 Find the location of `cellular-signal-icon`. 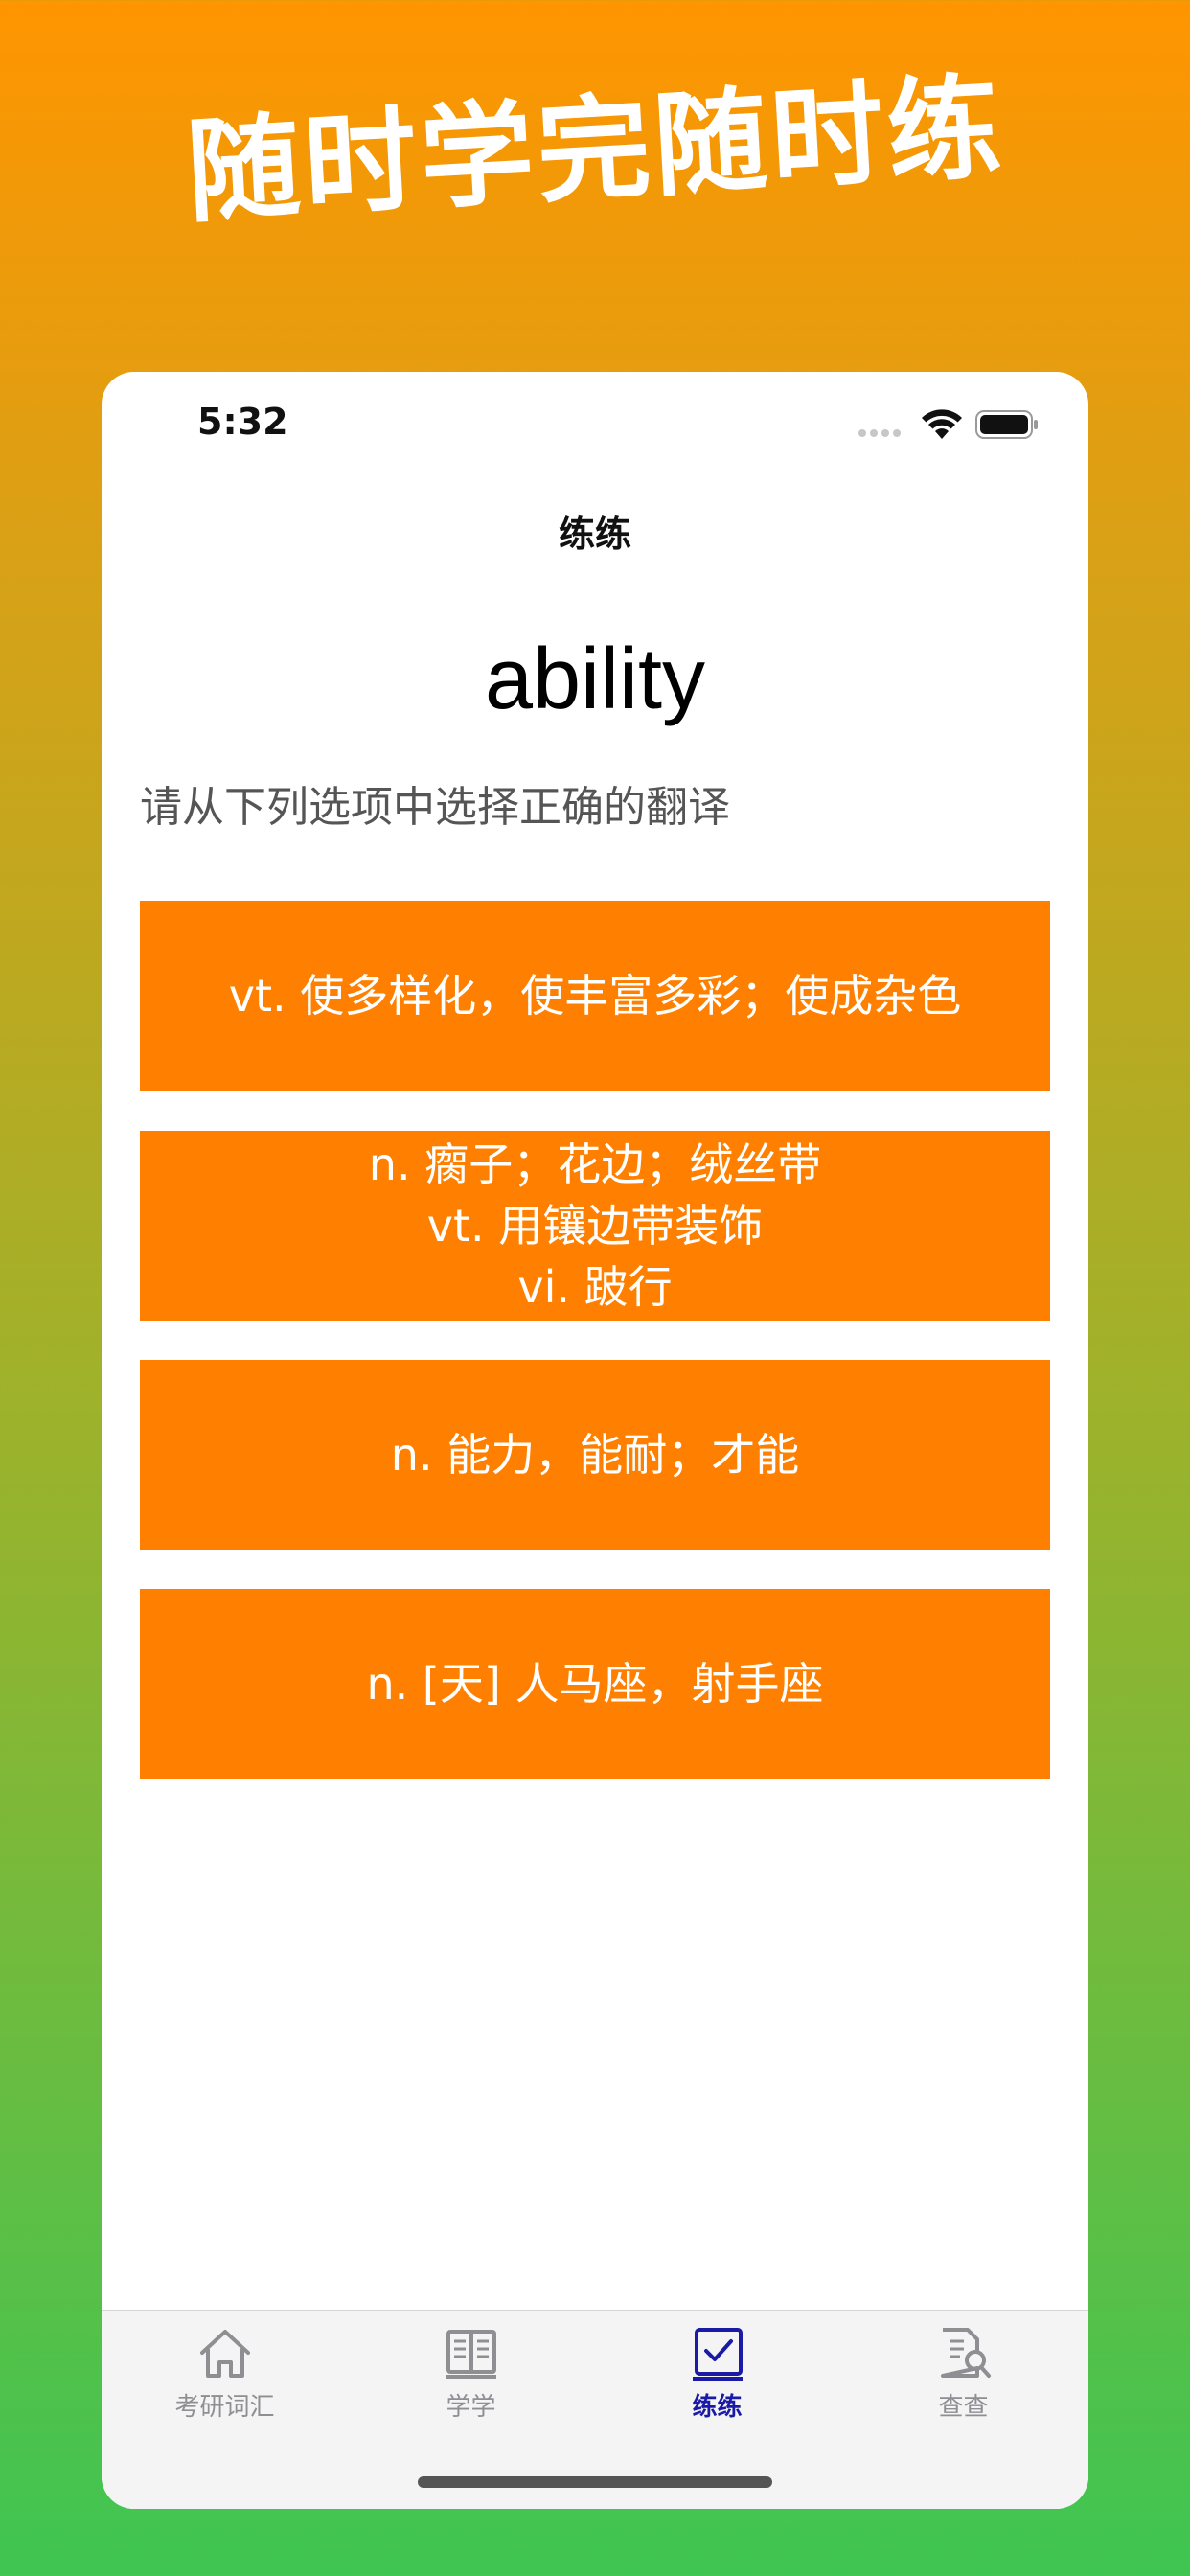

cellular-signal-icon is located at coordinates (881, 434).